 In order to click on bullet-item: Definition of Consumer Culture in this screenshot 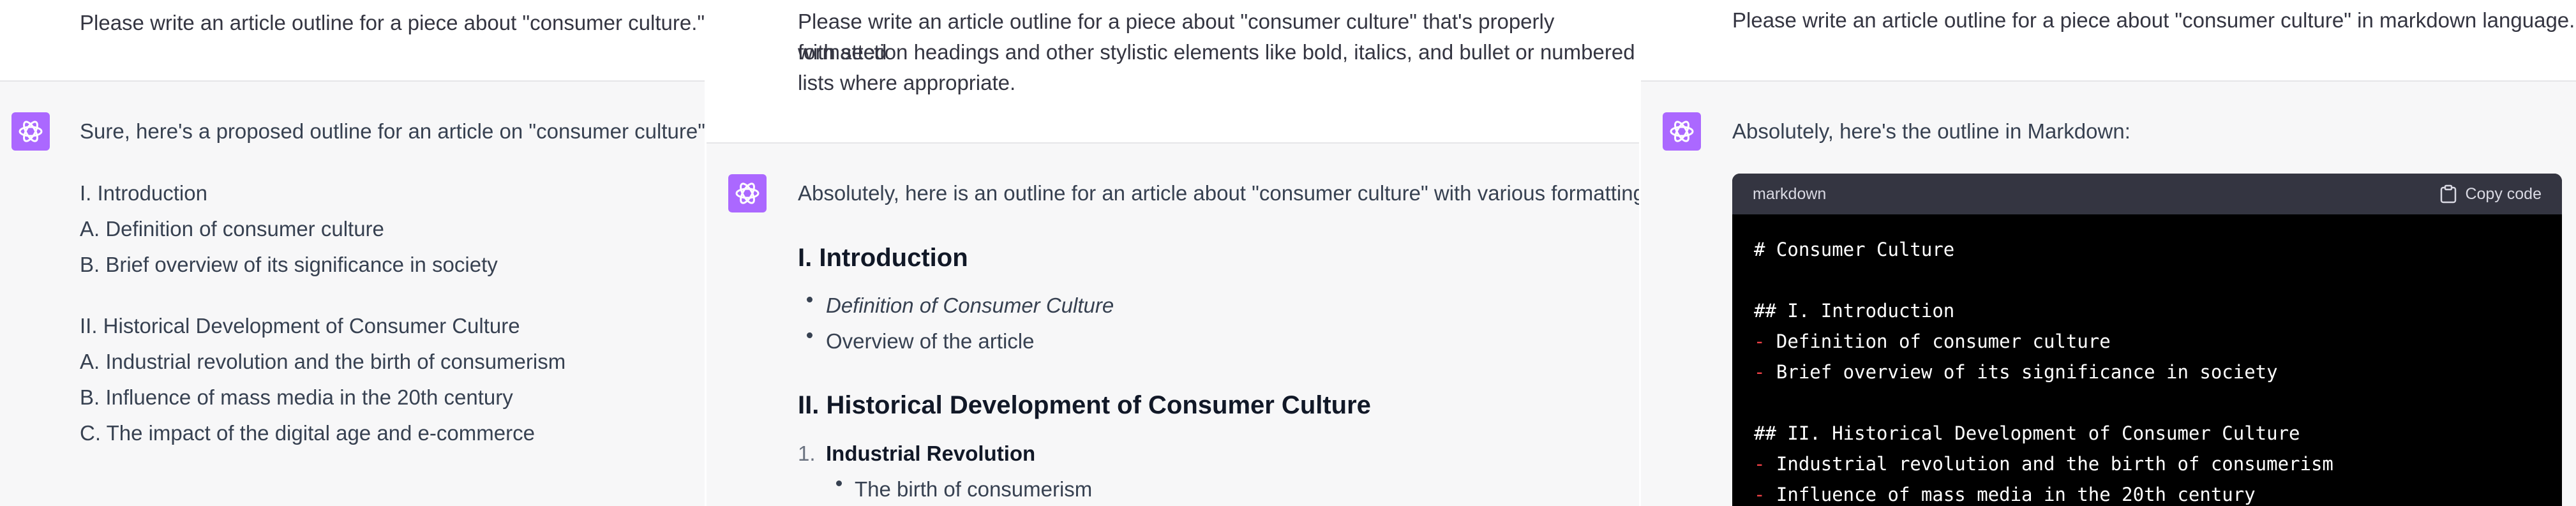, I will do `click(970, 305)`.